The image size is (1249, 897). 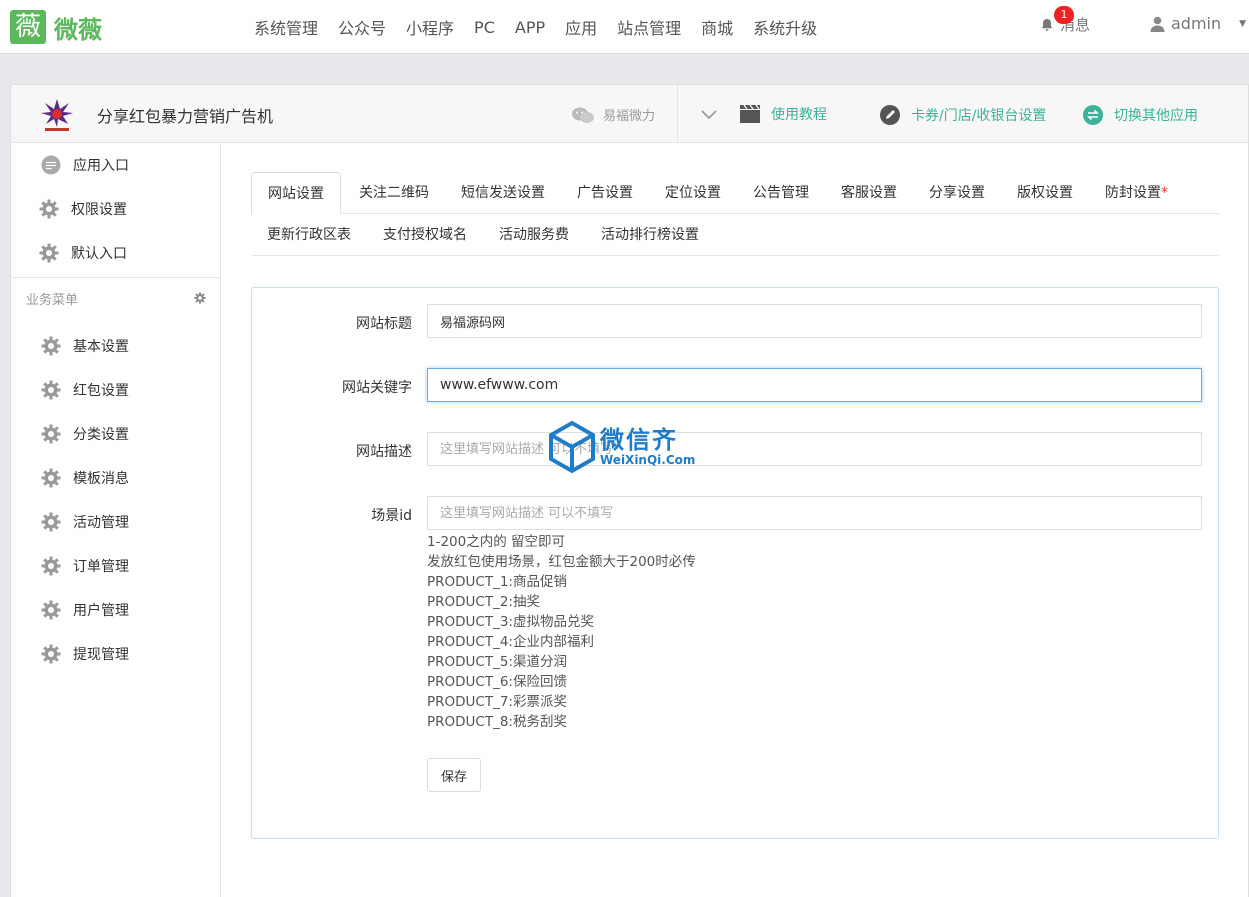 I want to click on sidebar-item-app-entry: 应用入口, so click(x=115, y=165).